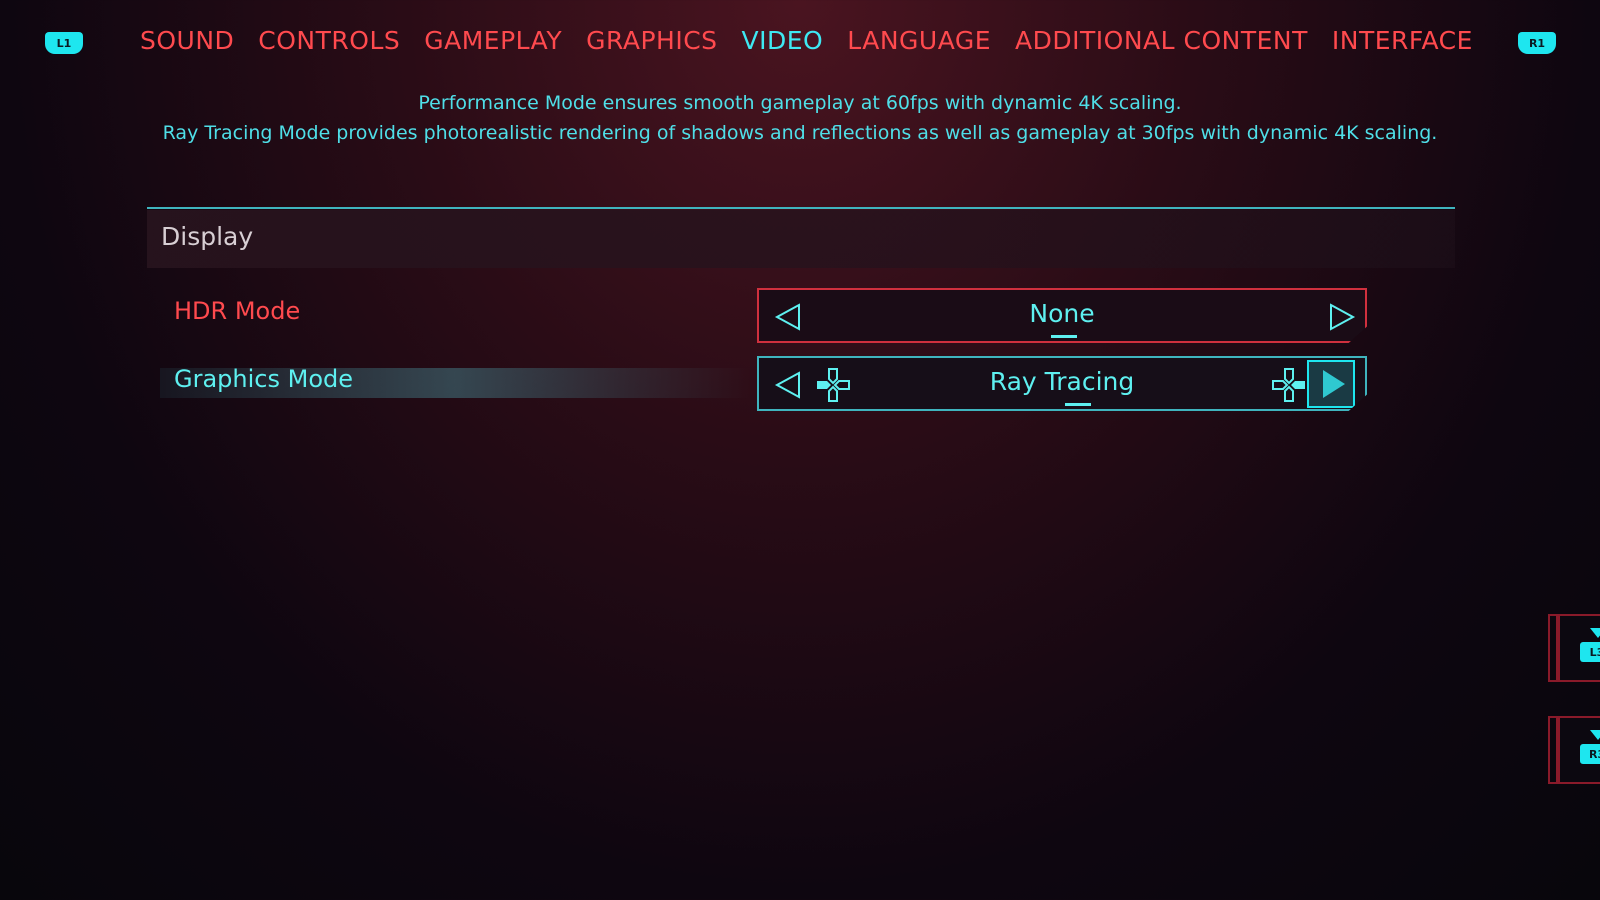 The image size is (1600, 900). Describe the element at coordinates (264, 379) in the screenshot. I see `graphics-mode-label: Graphics Mode` at that location.